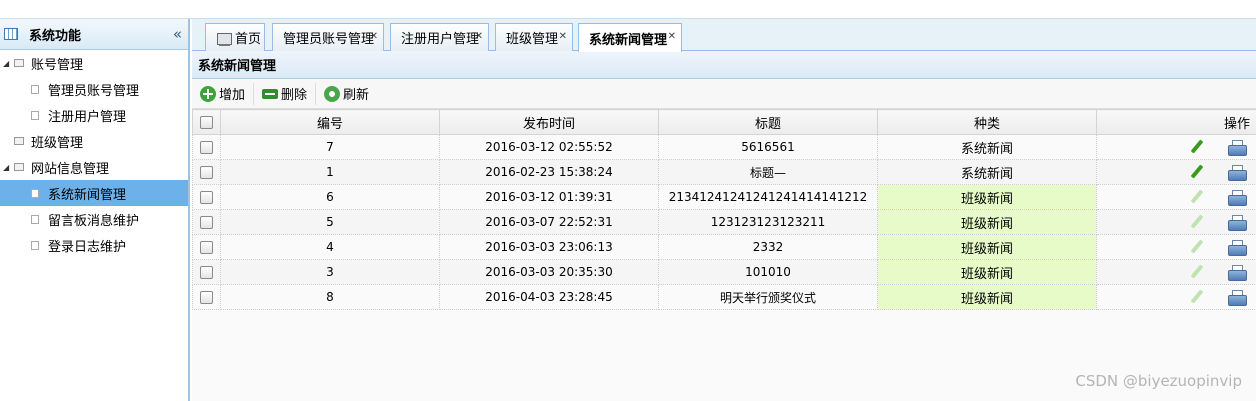 The height and width of the screenshot is (401, 1256). I want to click on tree-node-registered-users: 注册用户管理, so click(94, 115).